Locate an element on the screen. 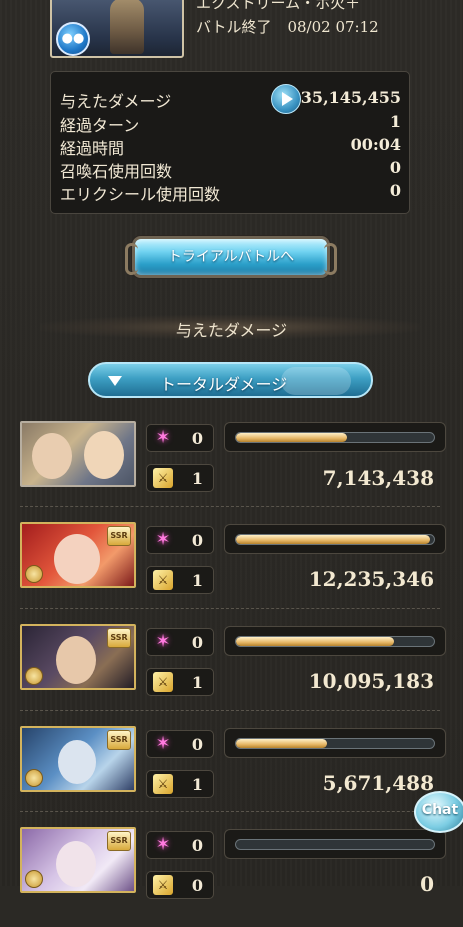  character-portrait is located at coordinates (78, 454).